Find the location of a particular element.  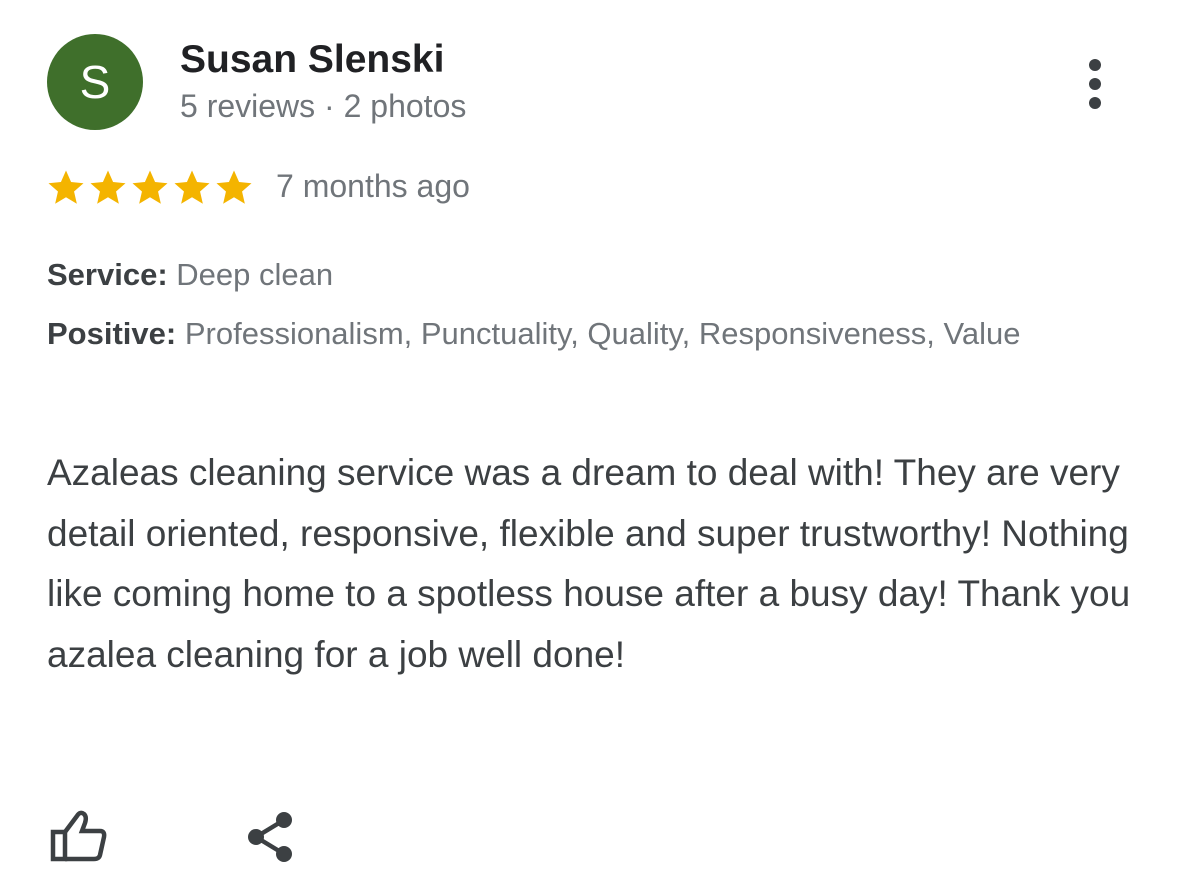

avatar: S is located at coordinates (95, 82).